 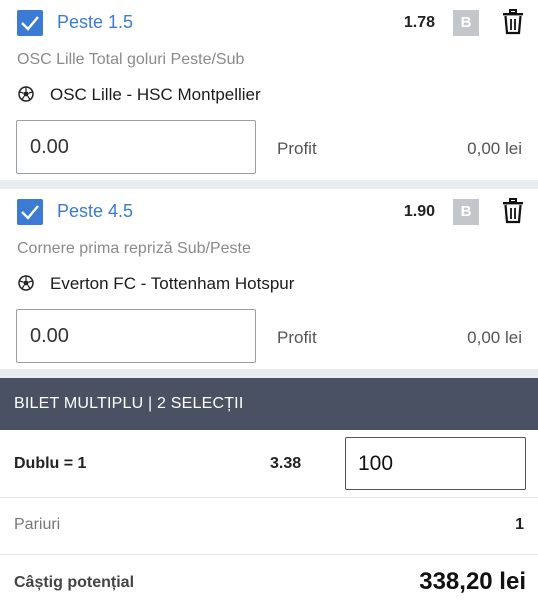 I want to click on multi-bet-header: BILET MULTIPLU | 2 SELECȚII, so click(x=269, y=404).